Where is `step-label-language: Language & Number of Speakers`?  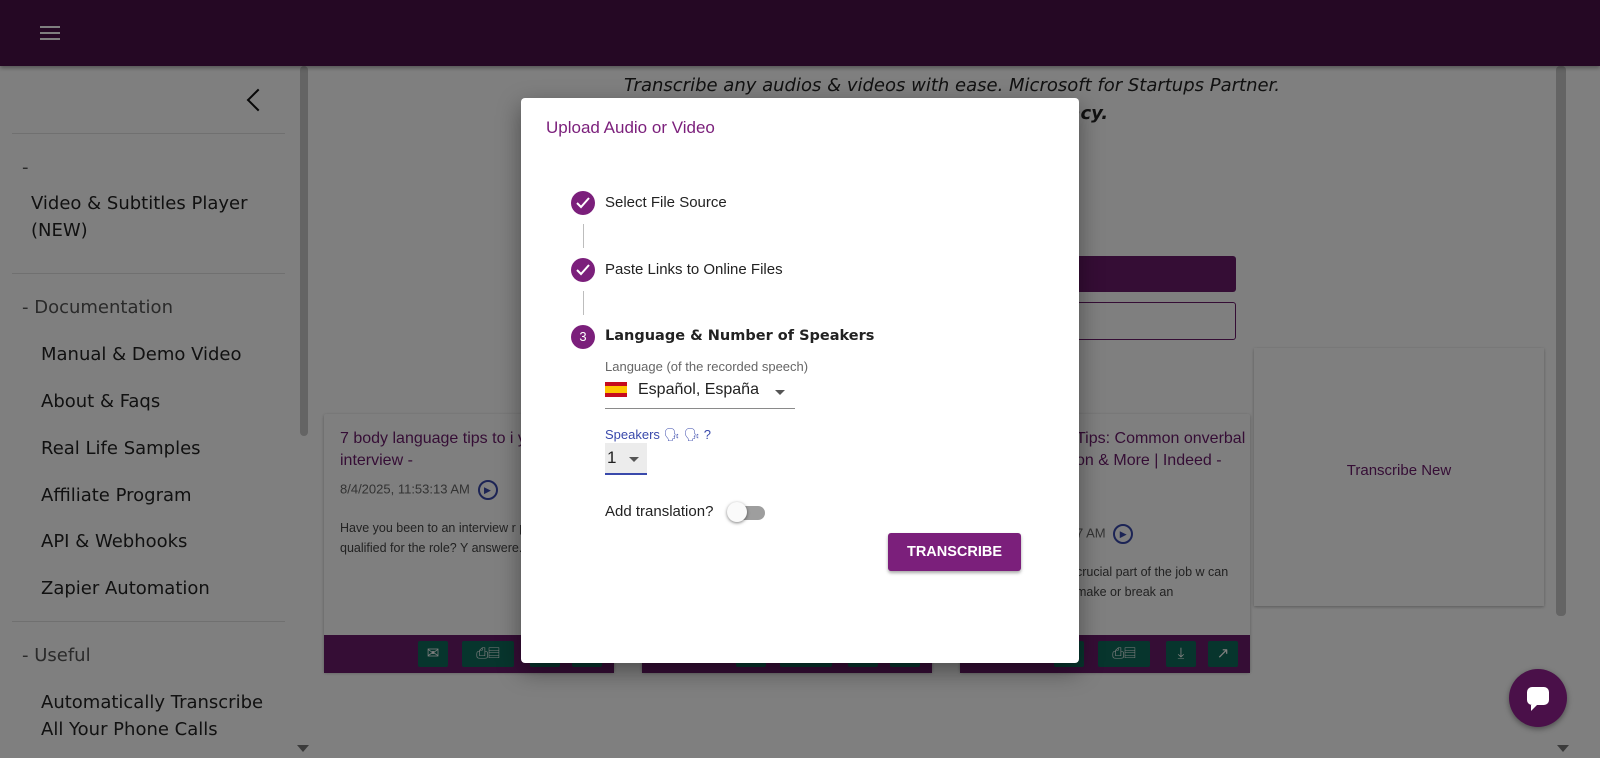 step-label-language: Language & Number of Speakers is located at coordinates (740, 336).